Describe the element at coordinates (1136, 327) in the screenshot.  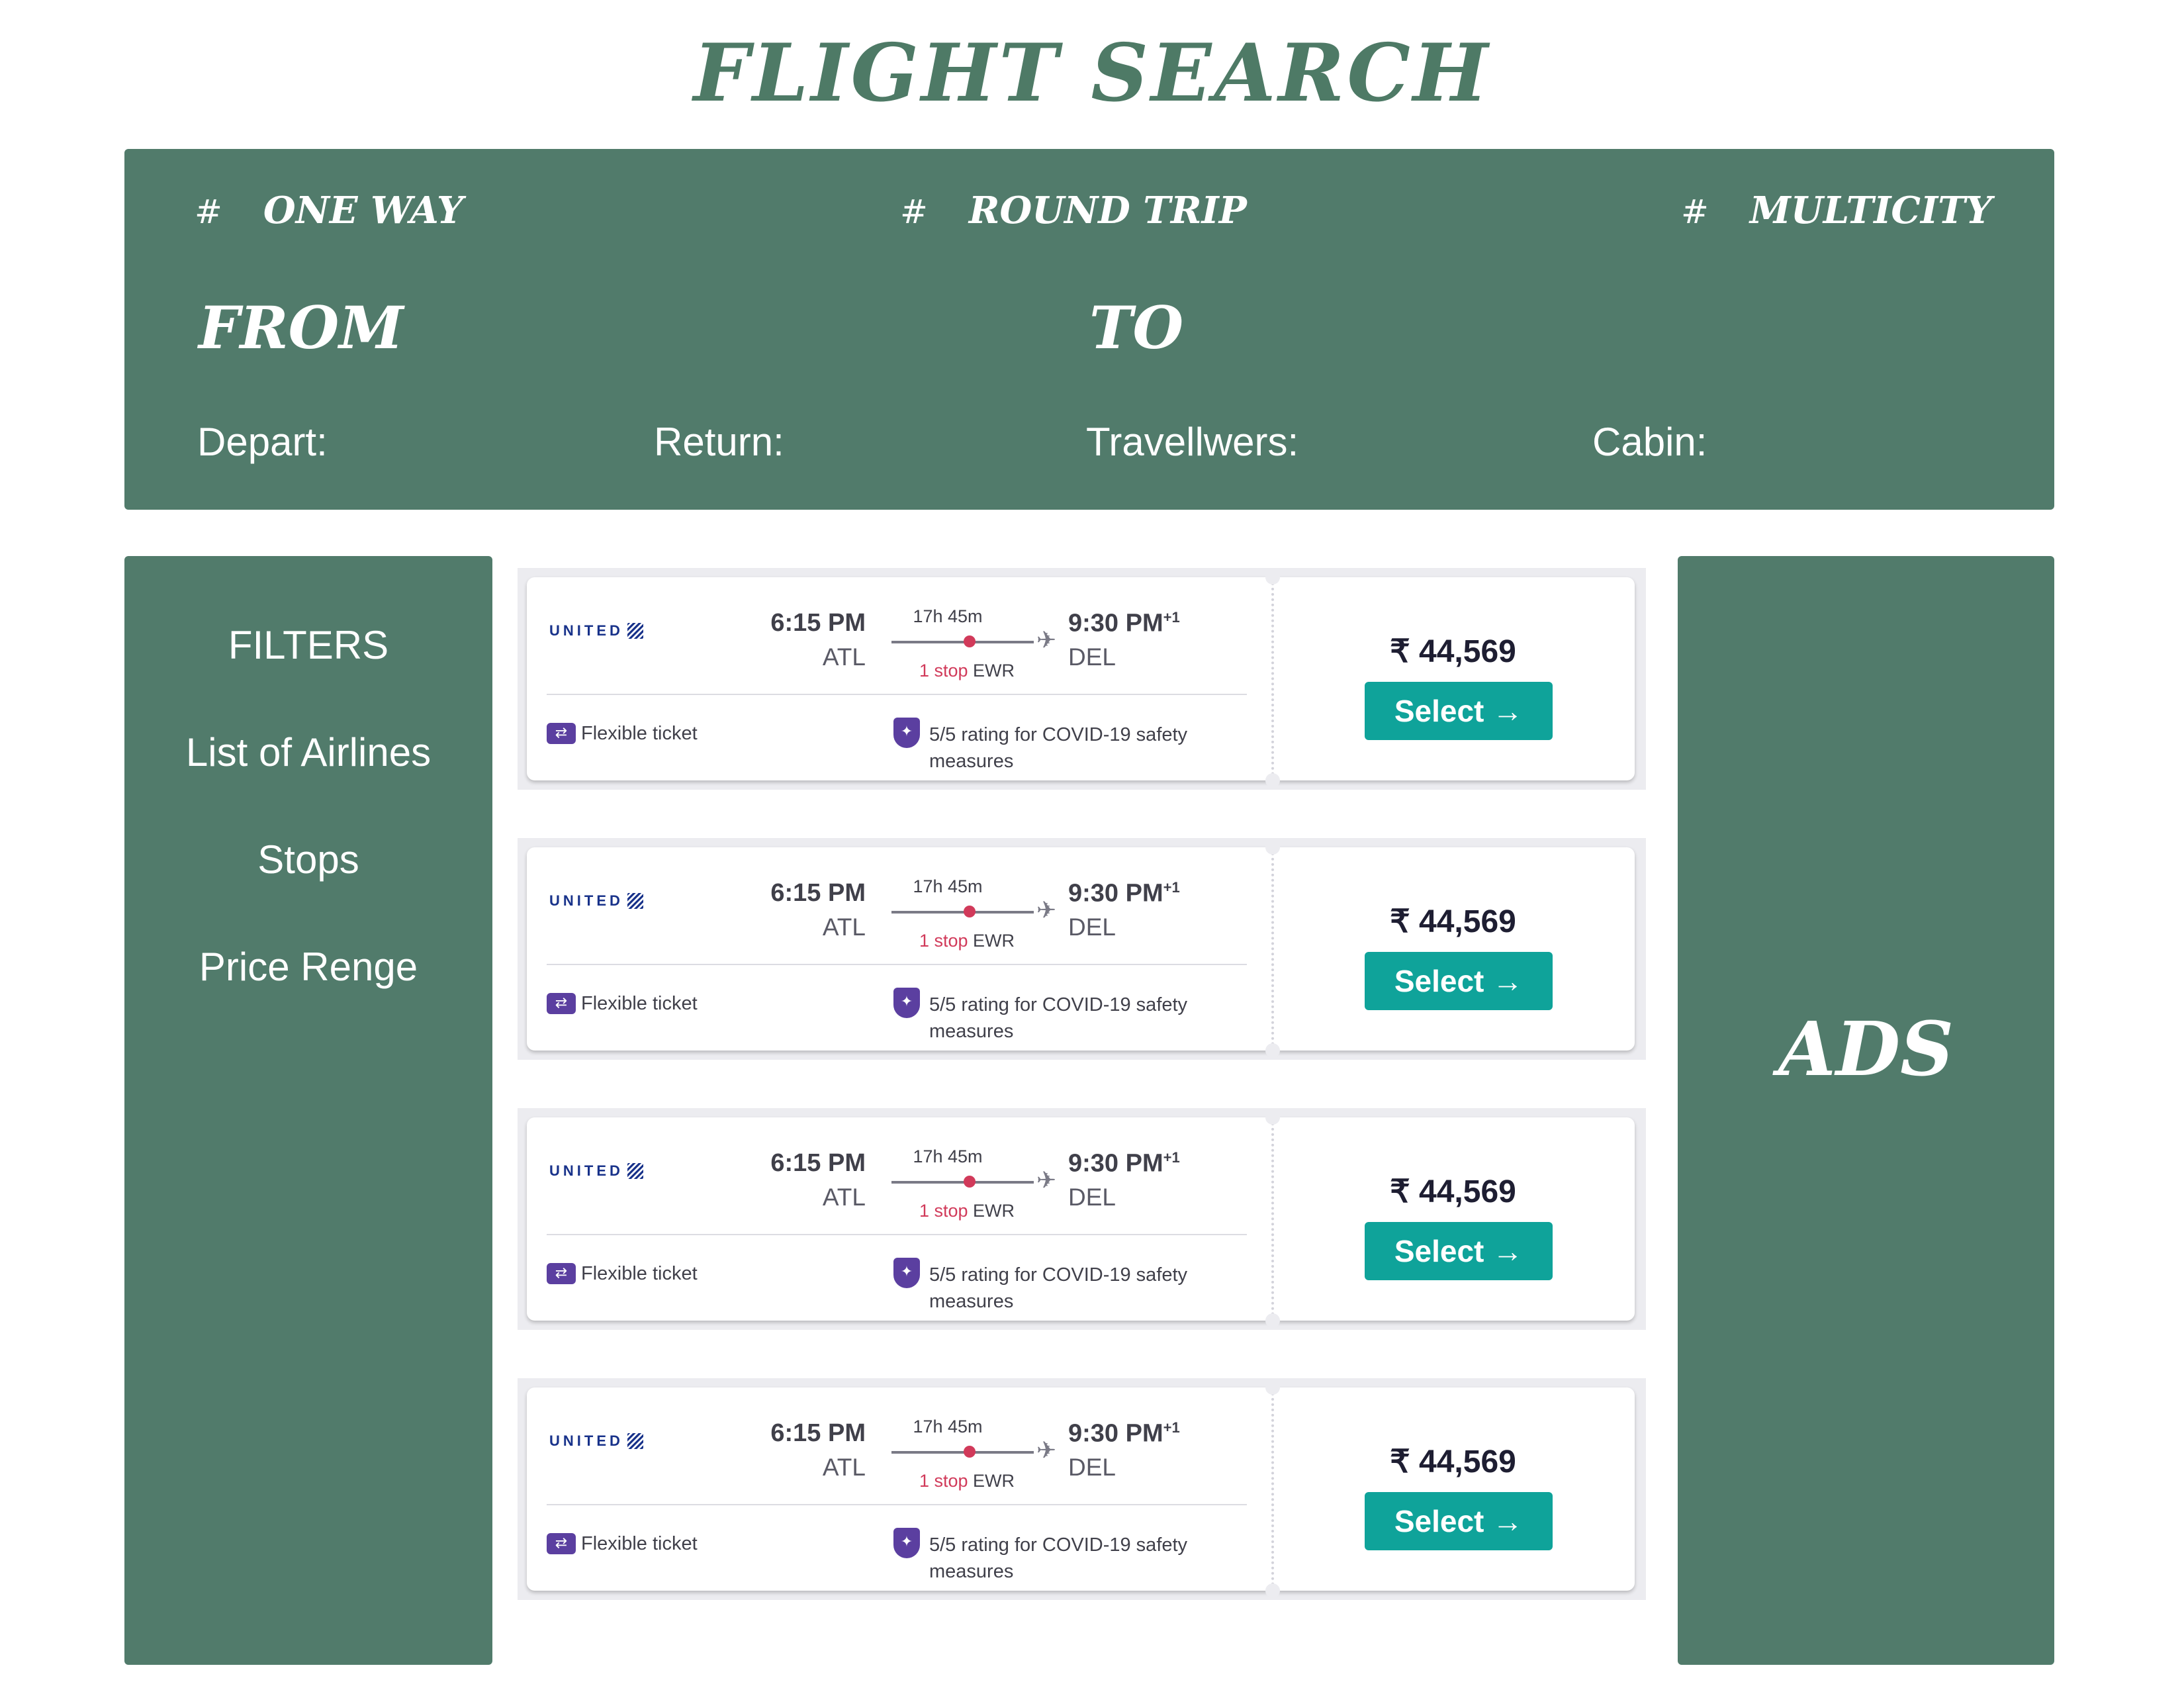
I see `to-field: TO` at that location.